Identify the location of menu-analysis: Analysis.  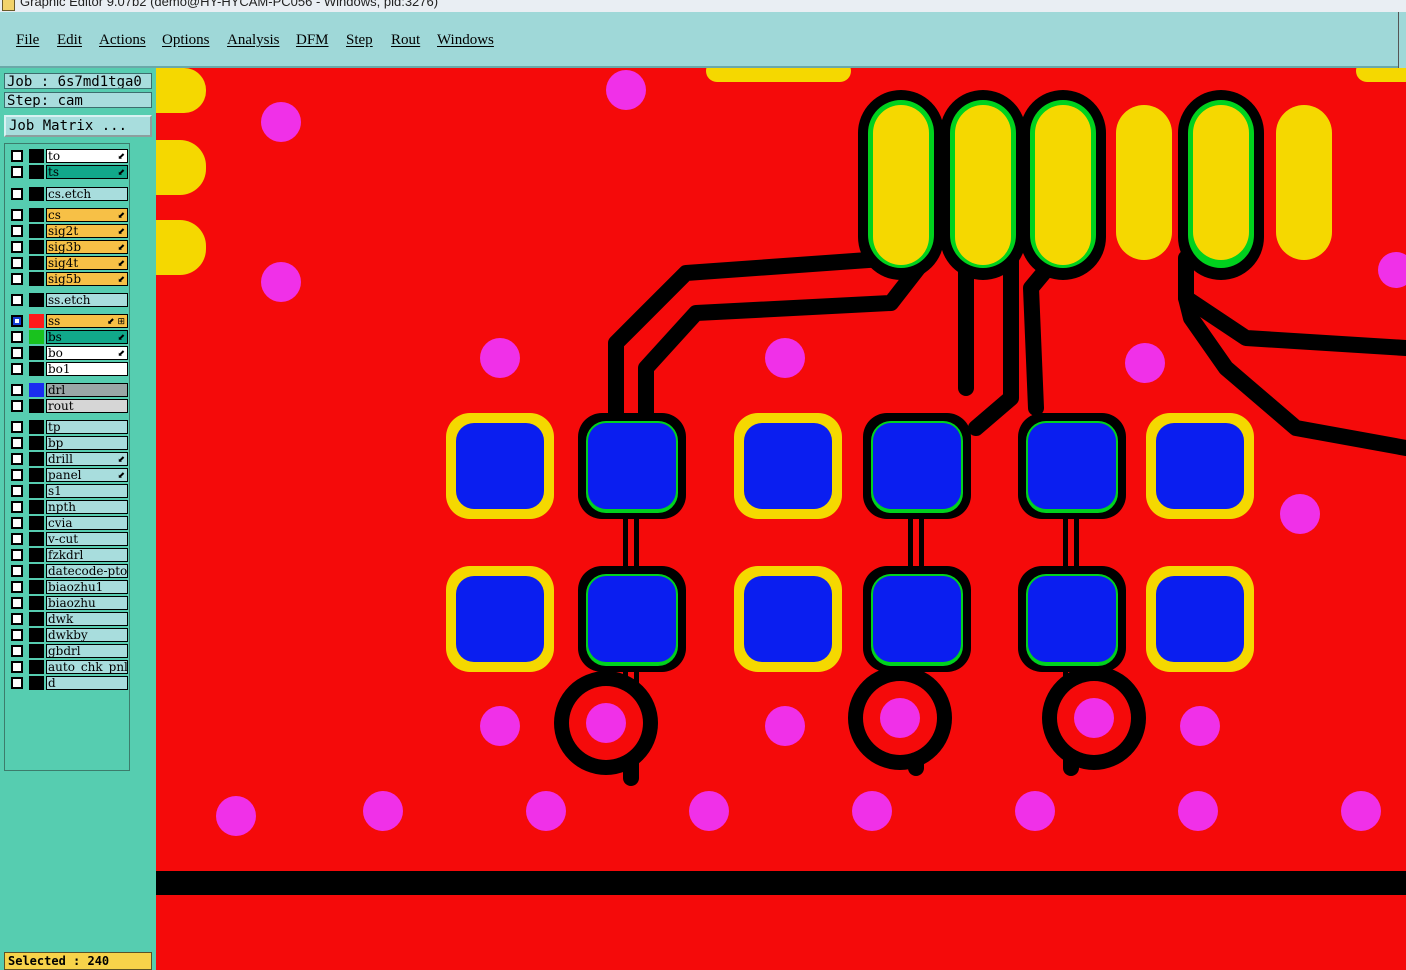
(253, 40).